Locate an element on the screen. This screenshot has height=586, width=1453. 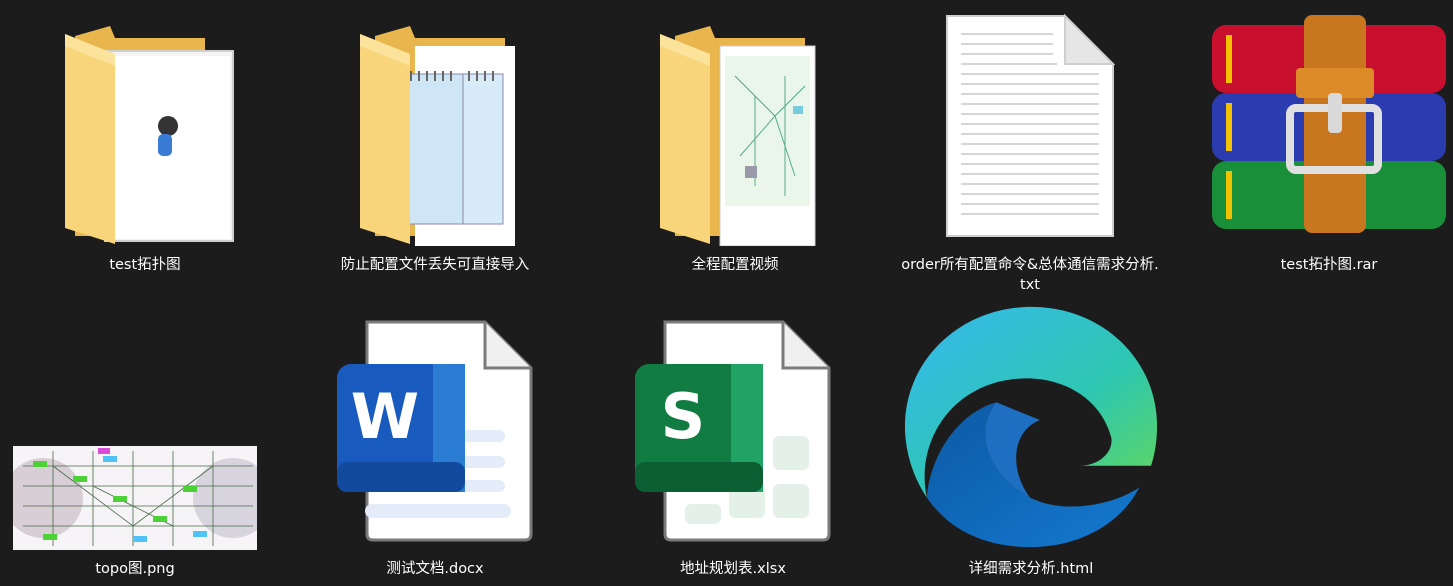
file-name-label: 详细需求分析.html is located at coordinates (1031, 569).